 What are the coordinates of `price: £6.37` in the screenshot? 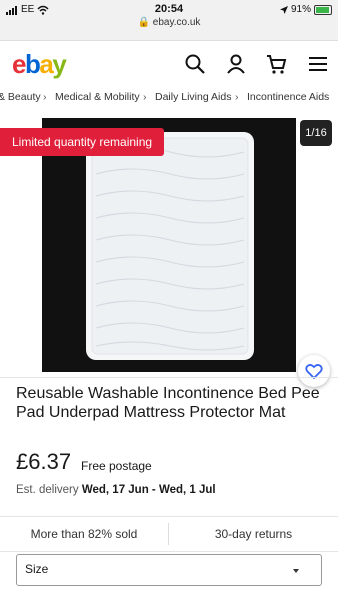 It's located at (44, 461).